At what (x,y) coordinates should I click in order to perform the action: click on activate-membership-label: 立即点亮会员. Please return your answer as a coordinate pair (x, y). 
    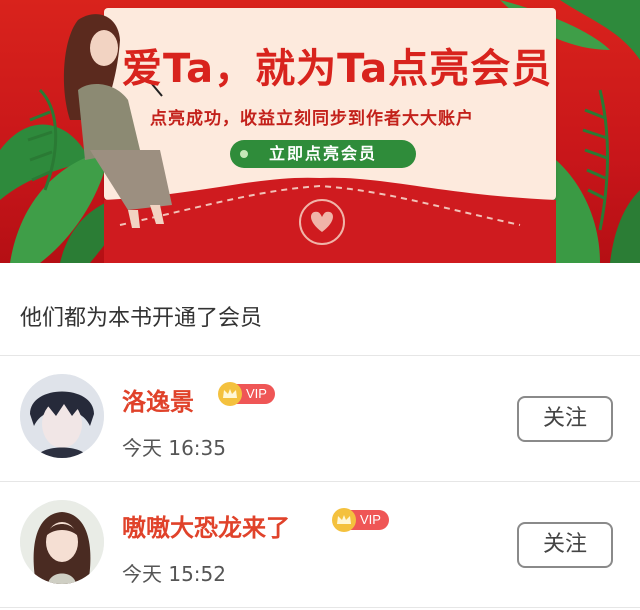
    Looking at the image, I should click on (322, 153).